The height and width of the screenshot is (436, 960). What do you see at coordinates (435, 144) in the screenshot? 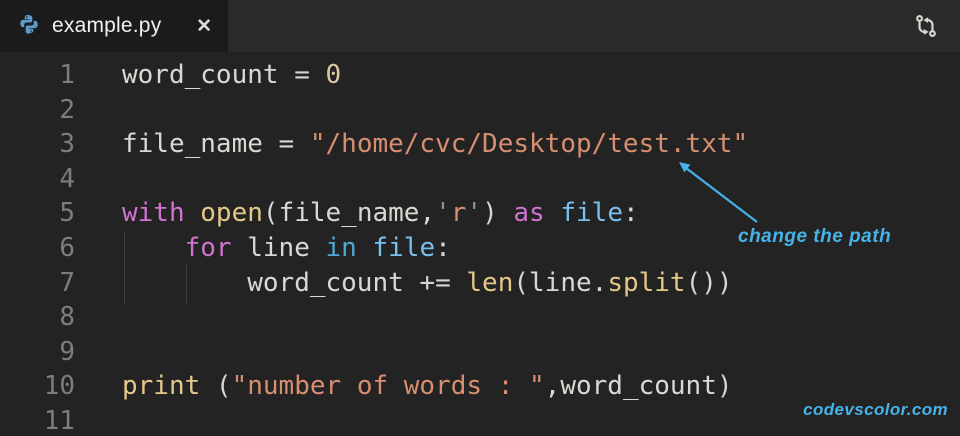
I see `code-text: file_name = "/home/cvc/Desktop/test.txt"` at bounding box center [435, 144].